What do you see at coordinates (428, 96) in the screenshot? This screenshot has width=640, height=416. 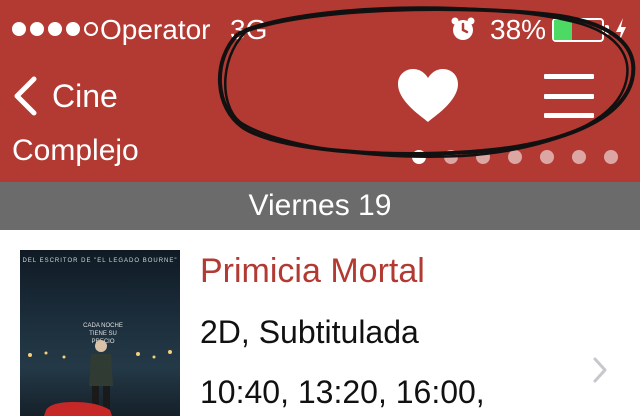 I see `heart-icon` at bounding box center [428, 96].